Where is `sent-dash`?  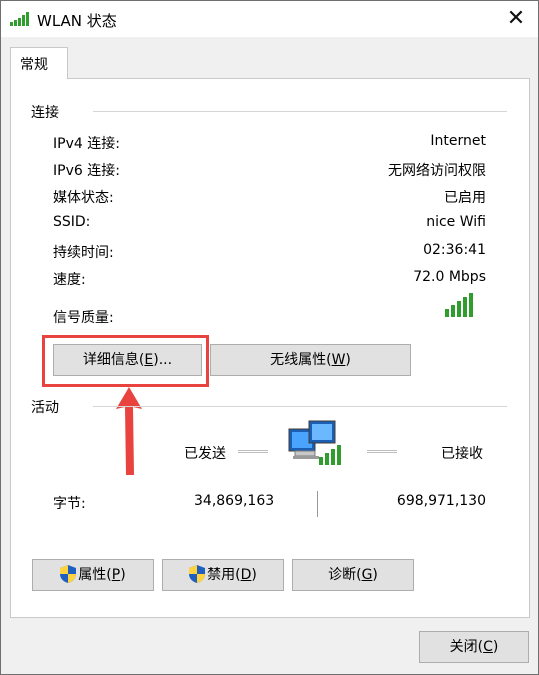 sent-dash is located at coordinates (253, 451).